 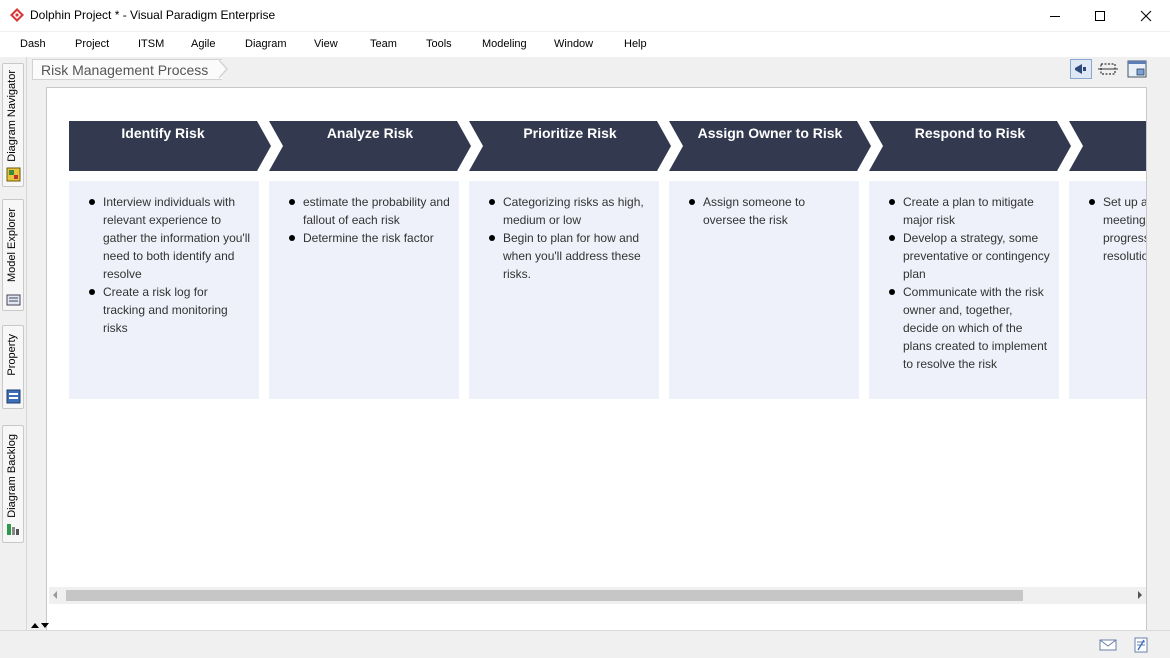 What do you see at coordinates (163, 133) in the screenshot?
I see `process-step-title: Identify Risk` at bounding box center [163, 133].